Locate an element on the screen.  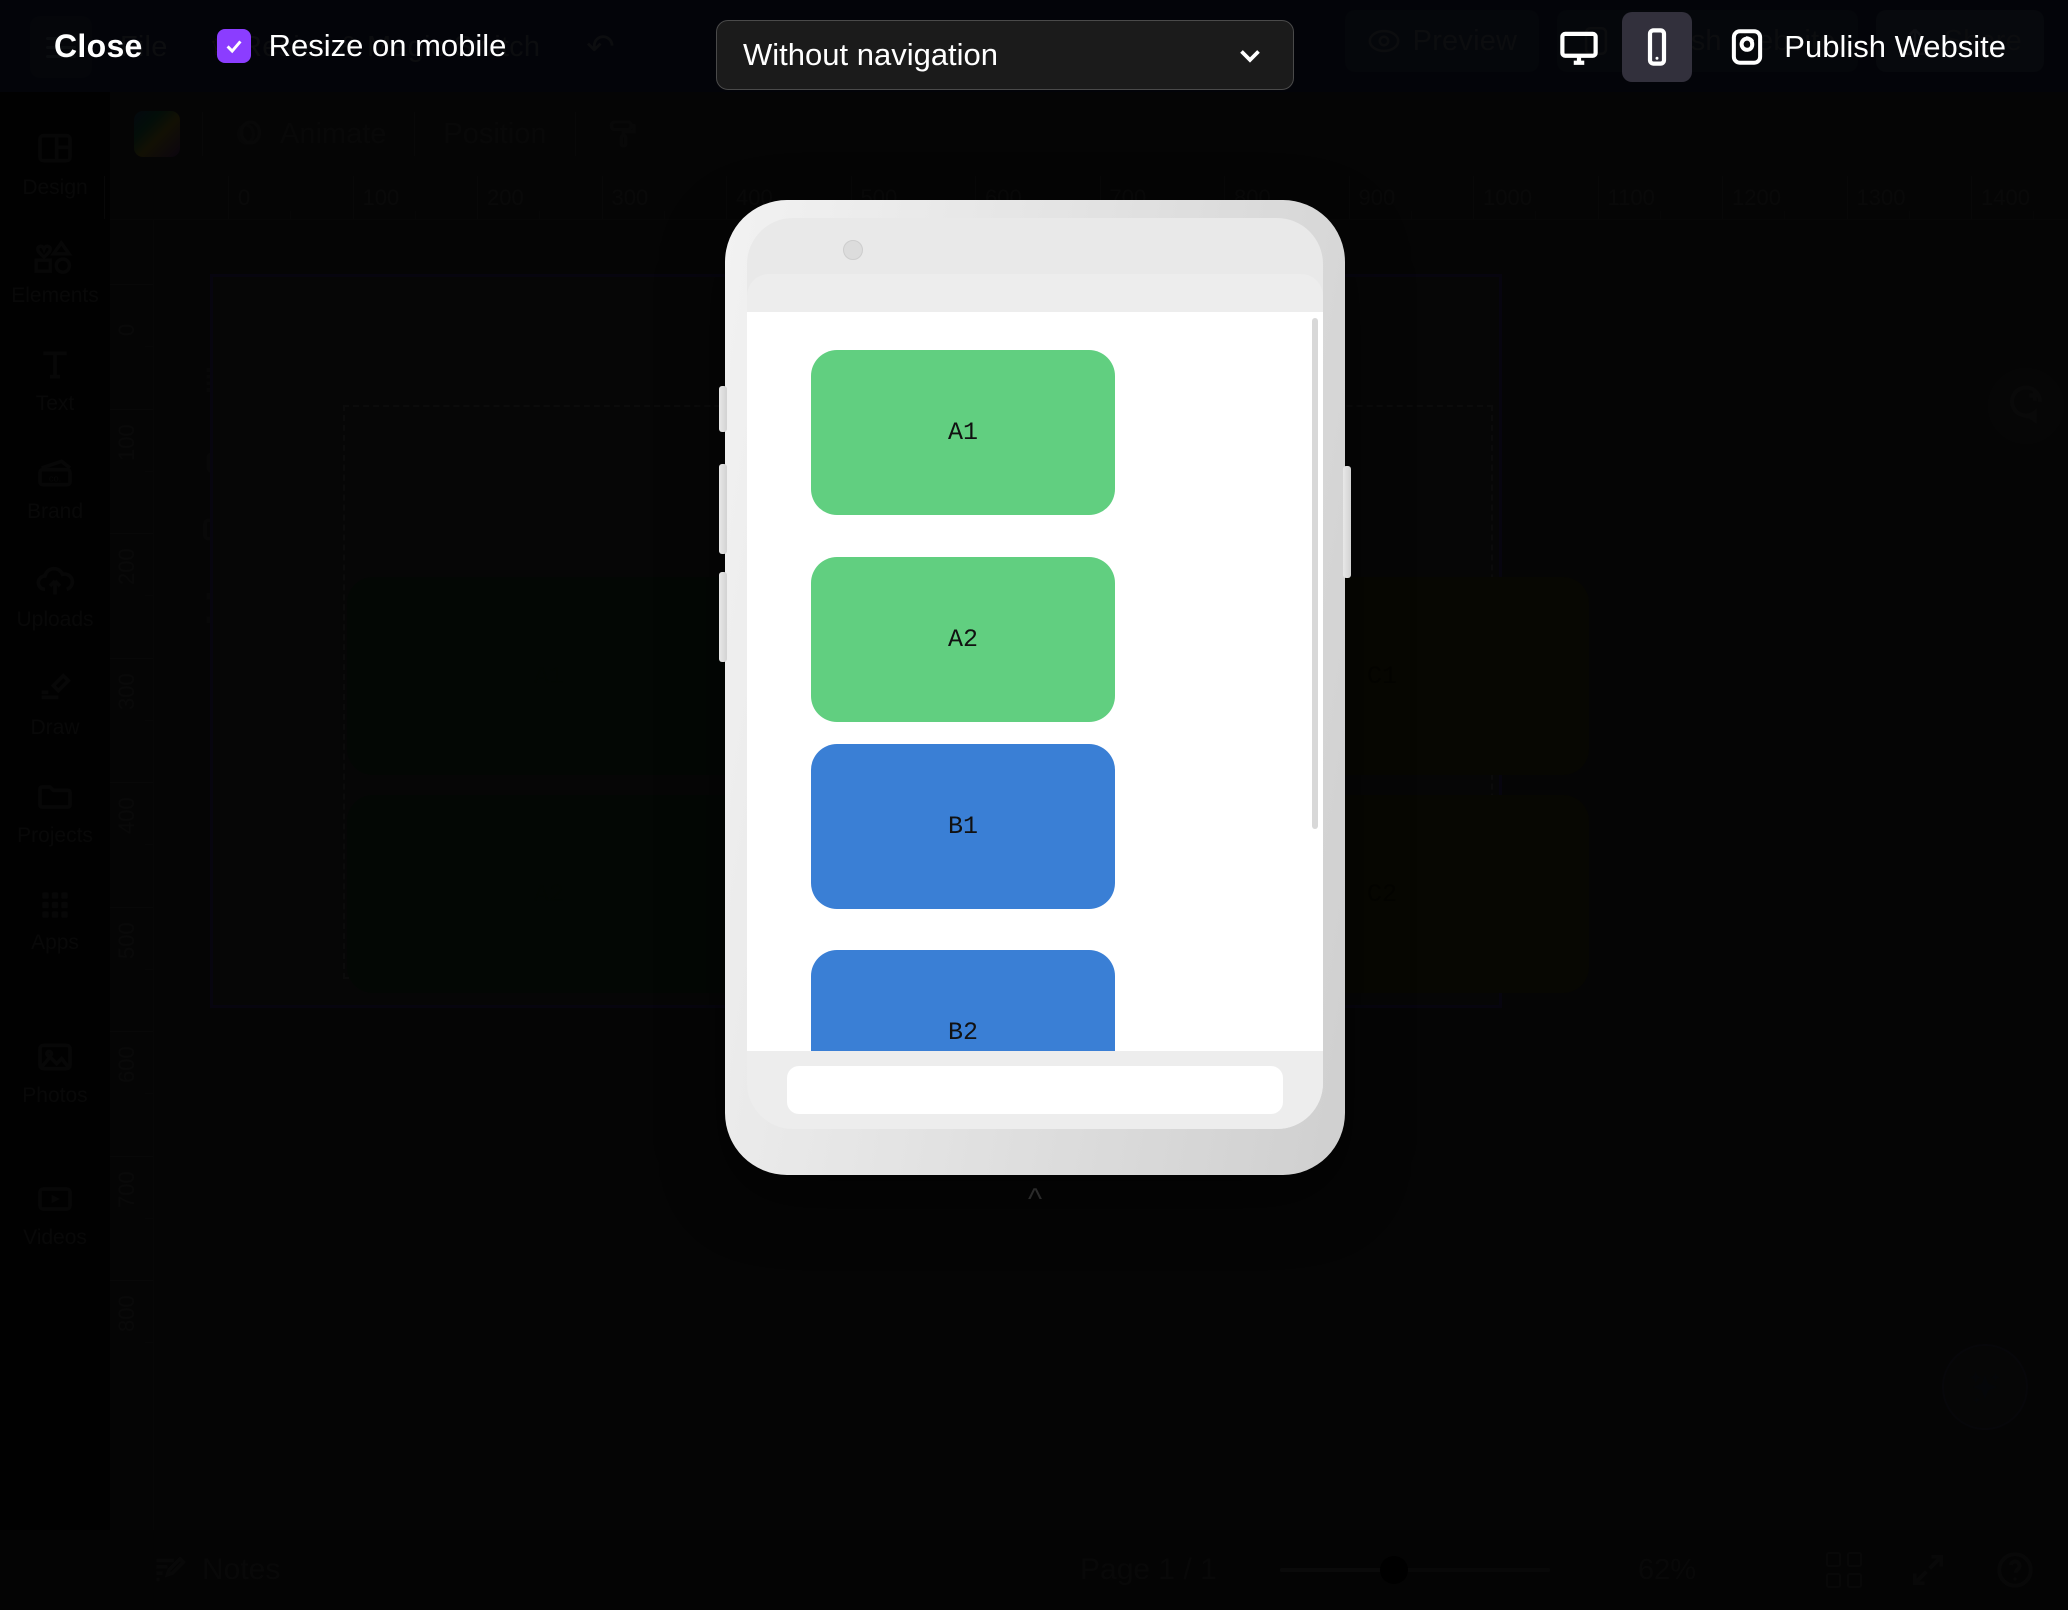
preview-card-a1: A1 is located at coordinates (963, 432).